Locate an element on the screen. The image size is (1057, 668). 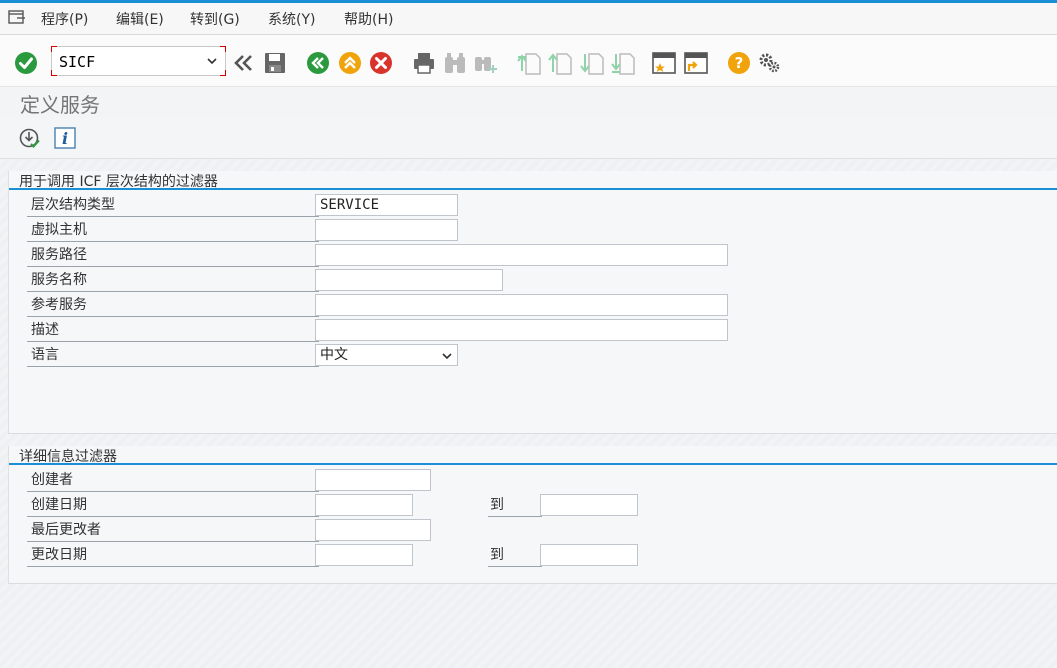
label-service-name: 服务名称 is located at coordinates (173, 280).